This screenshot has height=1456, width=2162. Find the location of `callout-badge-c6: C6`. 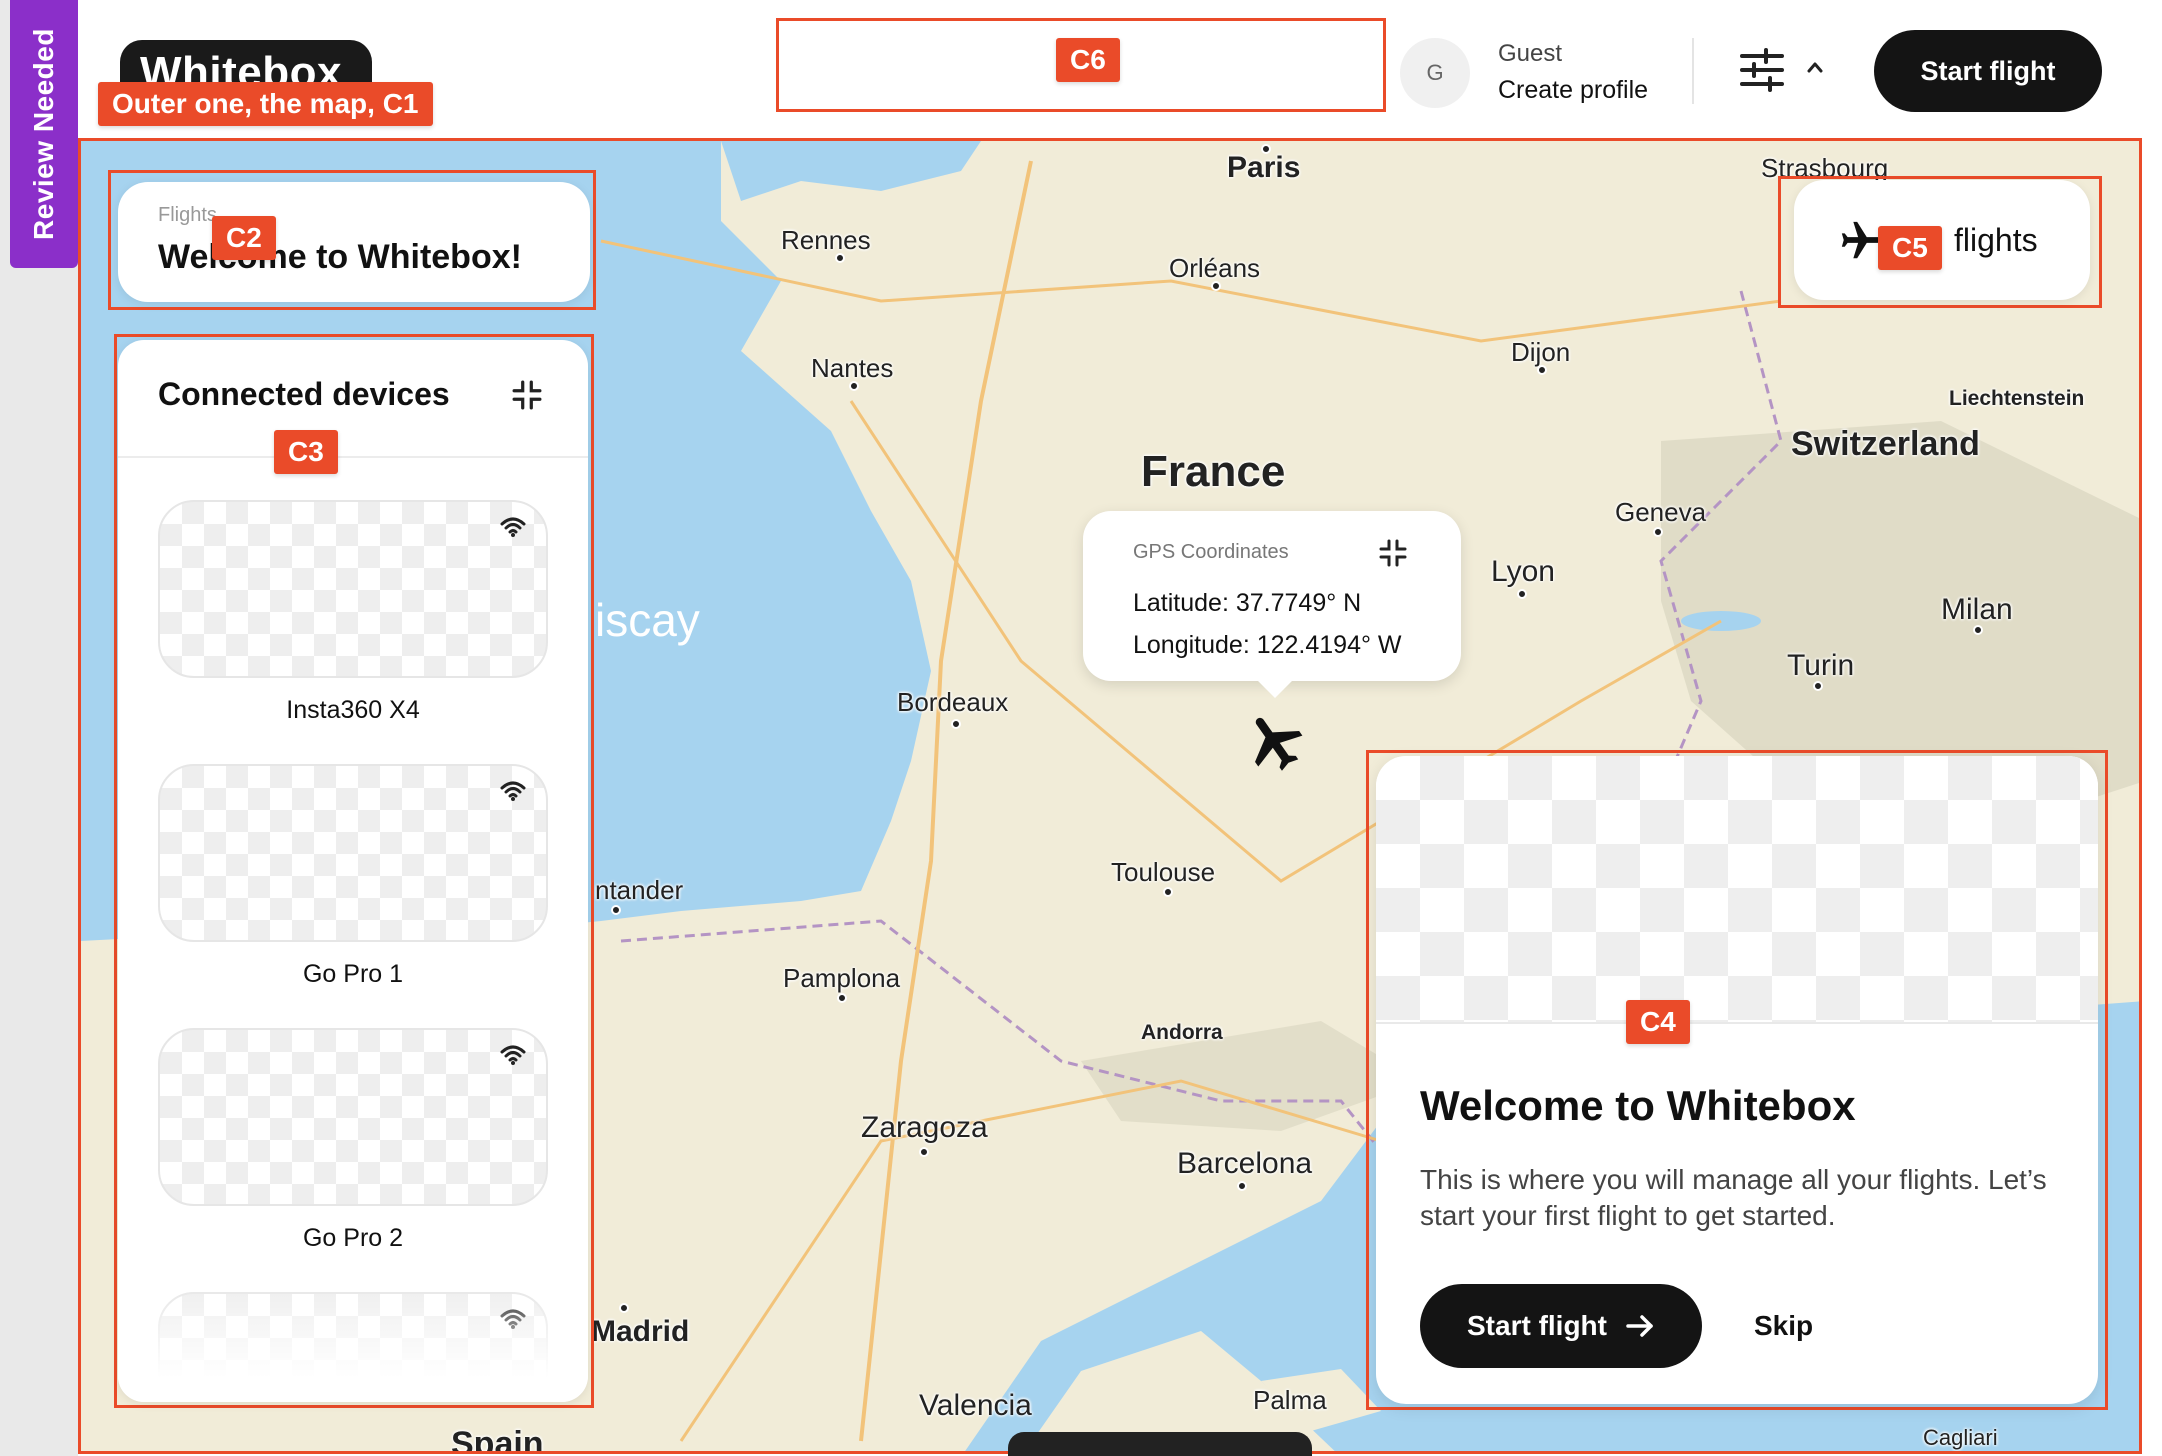

callout-badge-c6: C6 is located at coordinates (1088, 60).